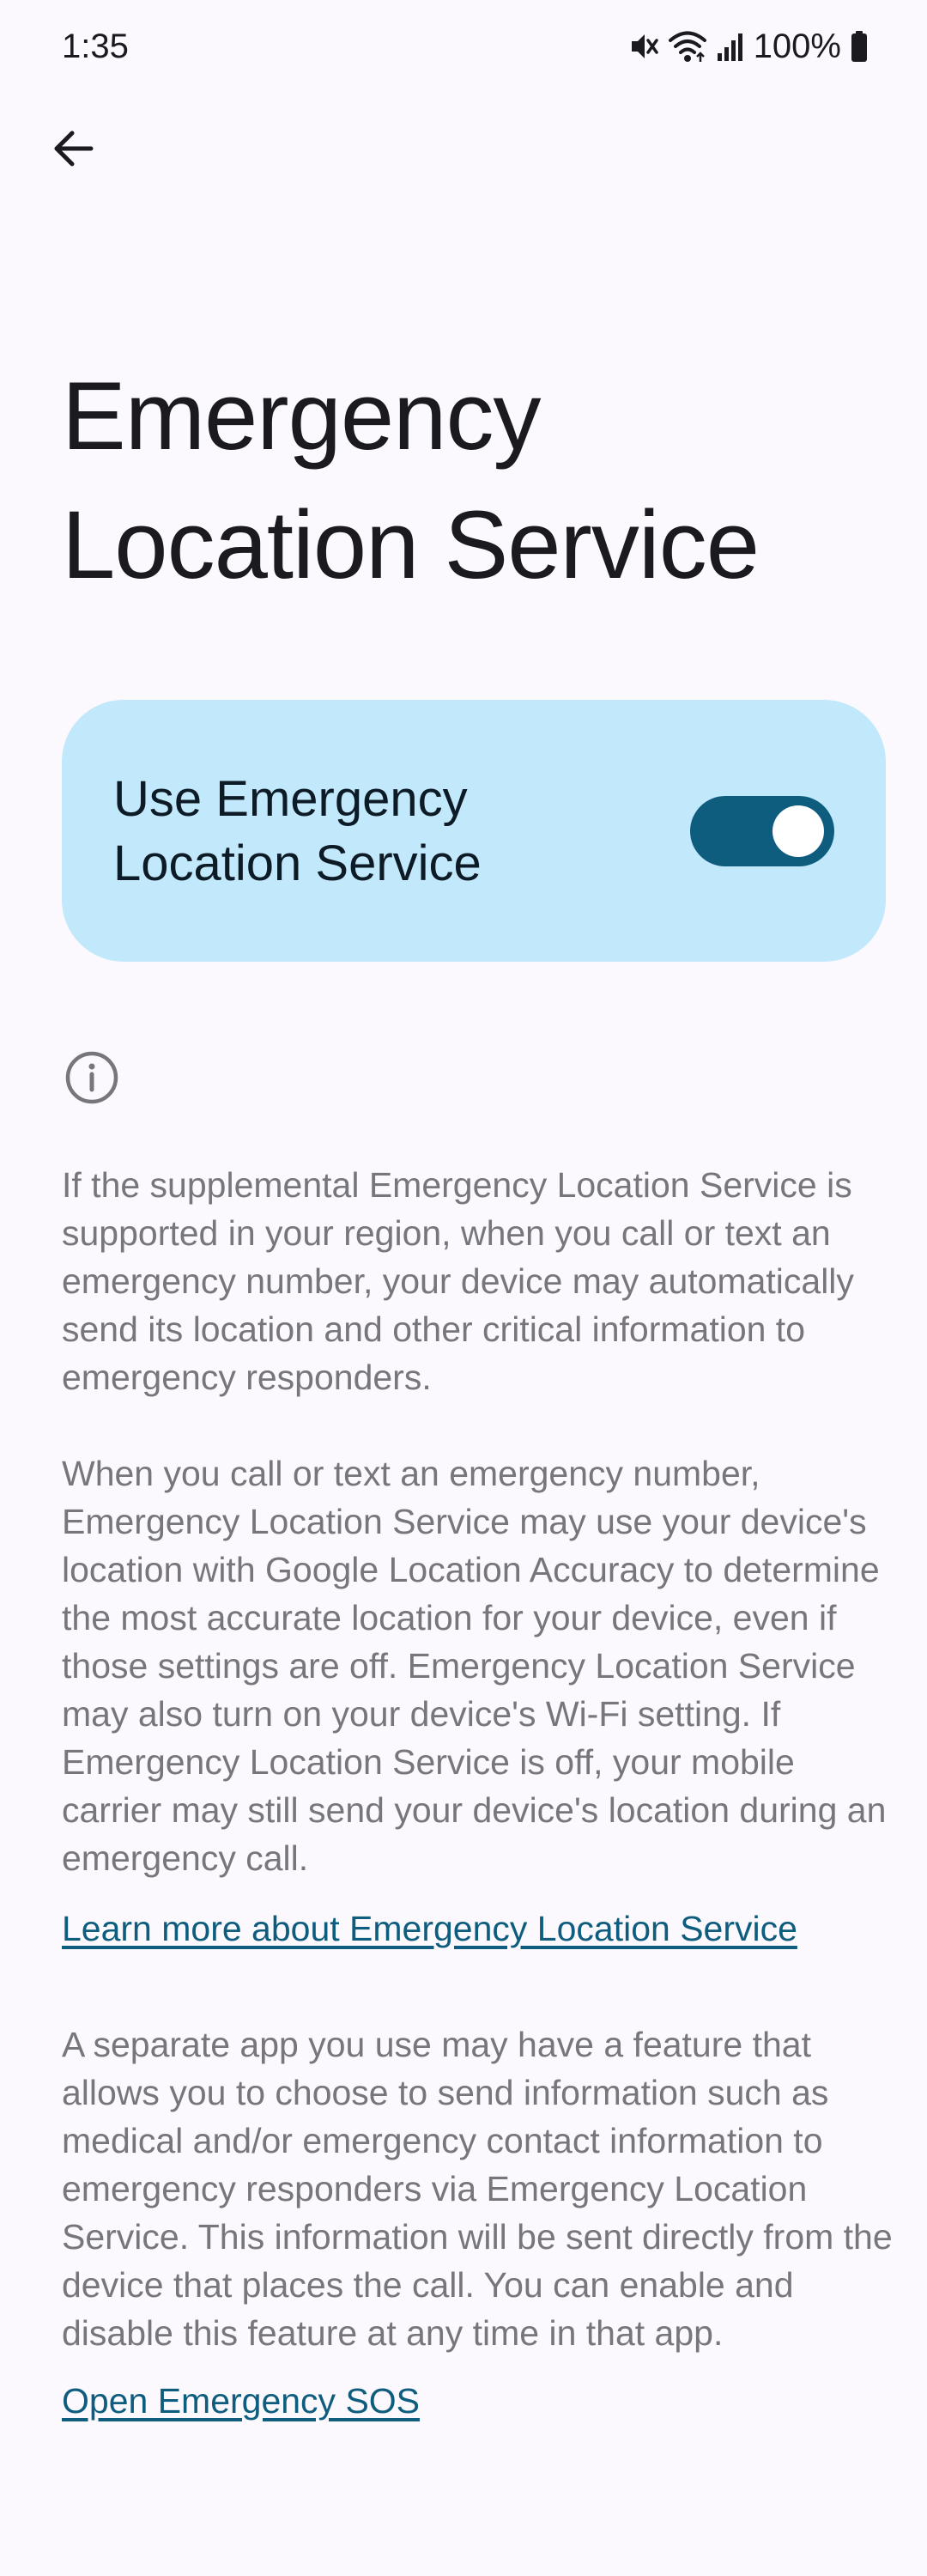 The height and width of the screenshot is (2576, 927). I want to click on info-icon, so click(92, 1078).